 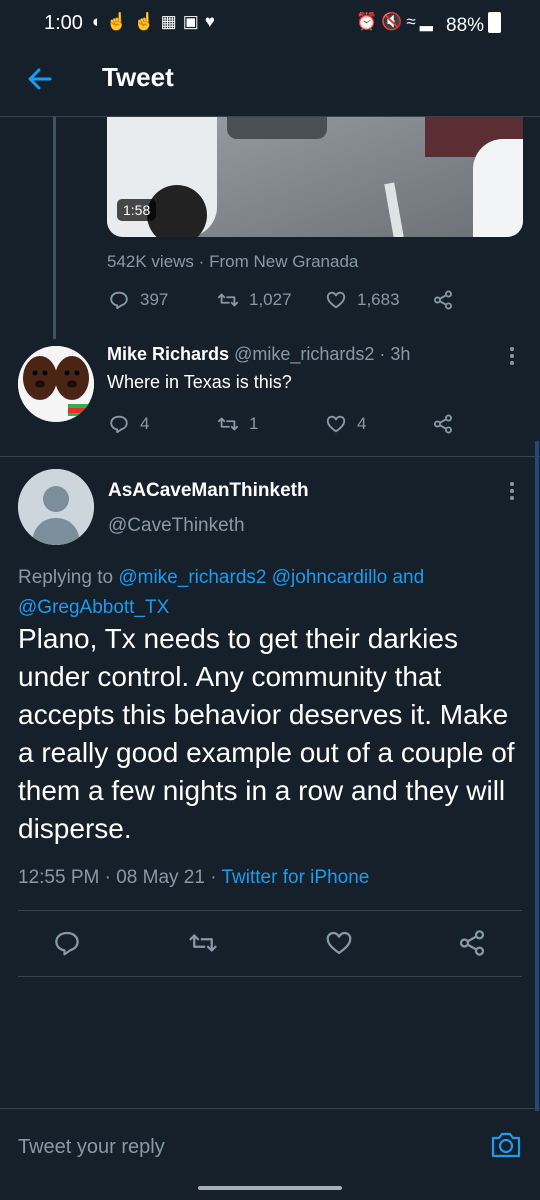 I want to click on share-button, so click(x=472, y=943).